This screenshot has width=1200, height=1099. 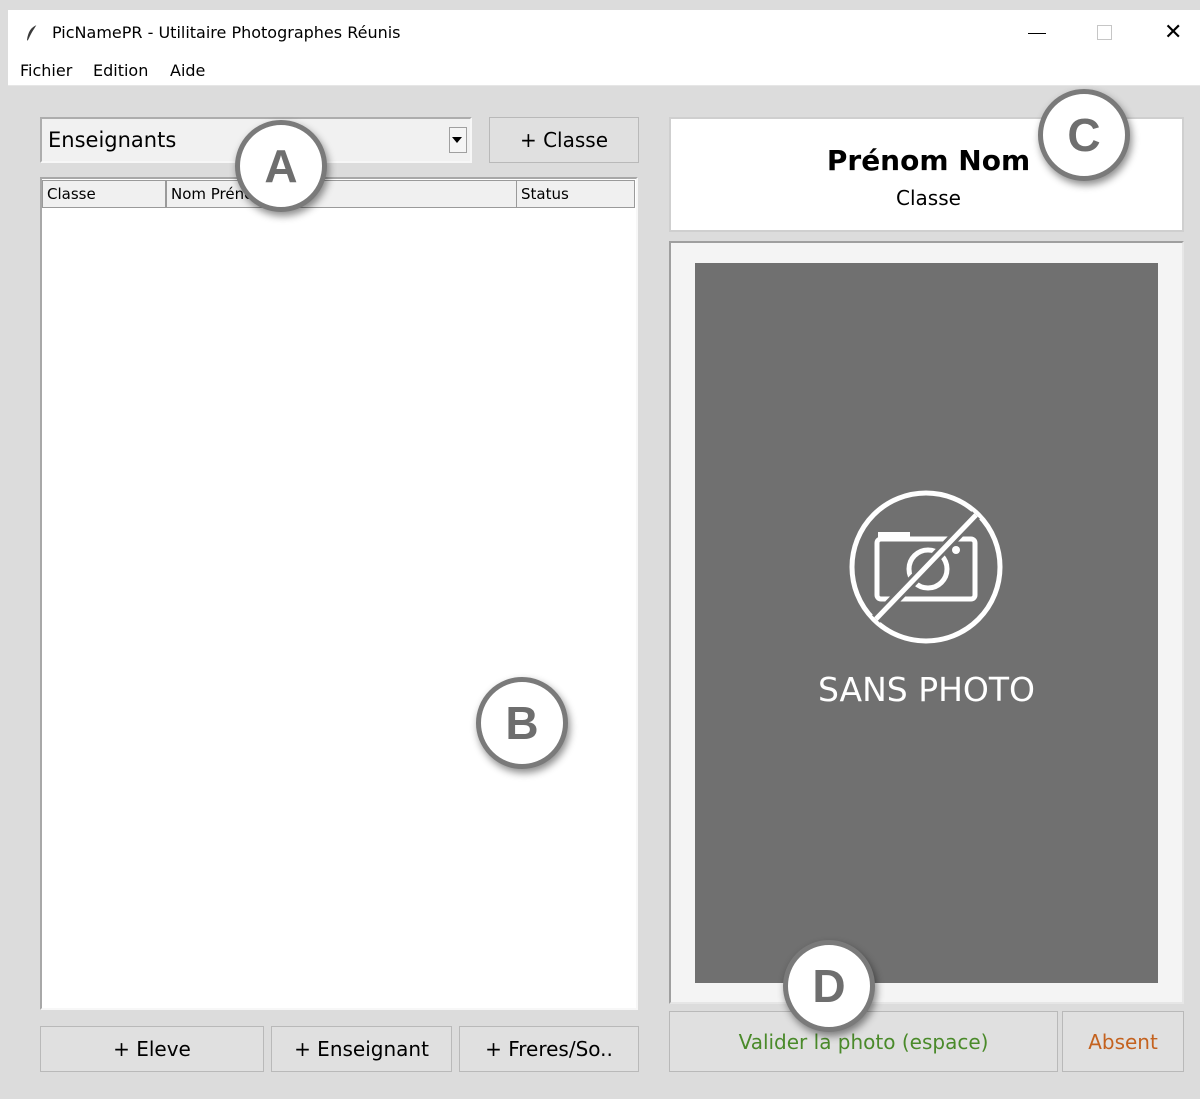 What do you see at coordinates (361, 1049) in the screenshot?
I see `add-teacher-button: + Enseignant` at bounding box center [361, 1049].